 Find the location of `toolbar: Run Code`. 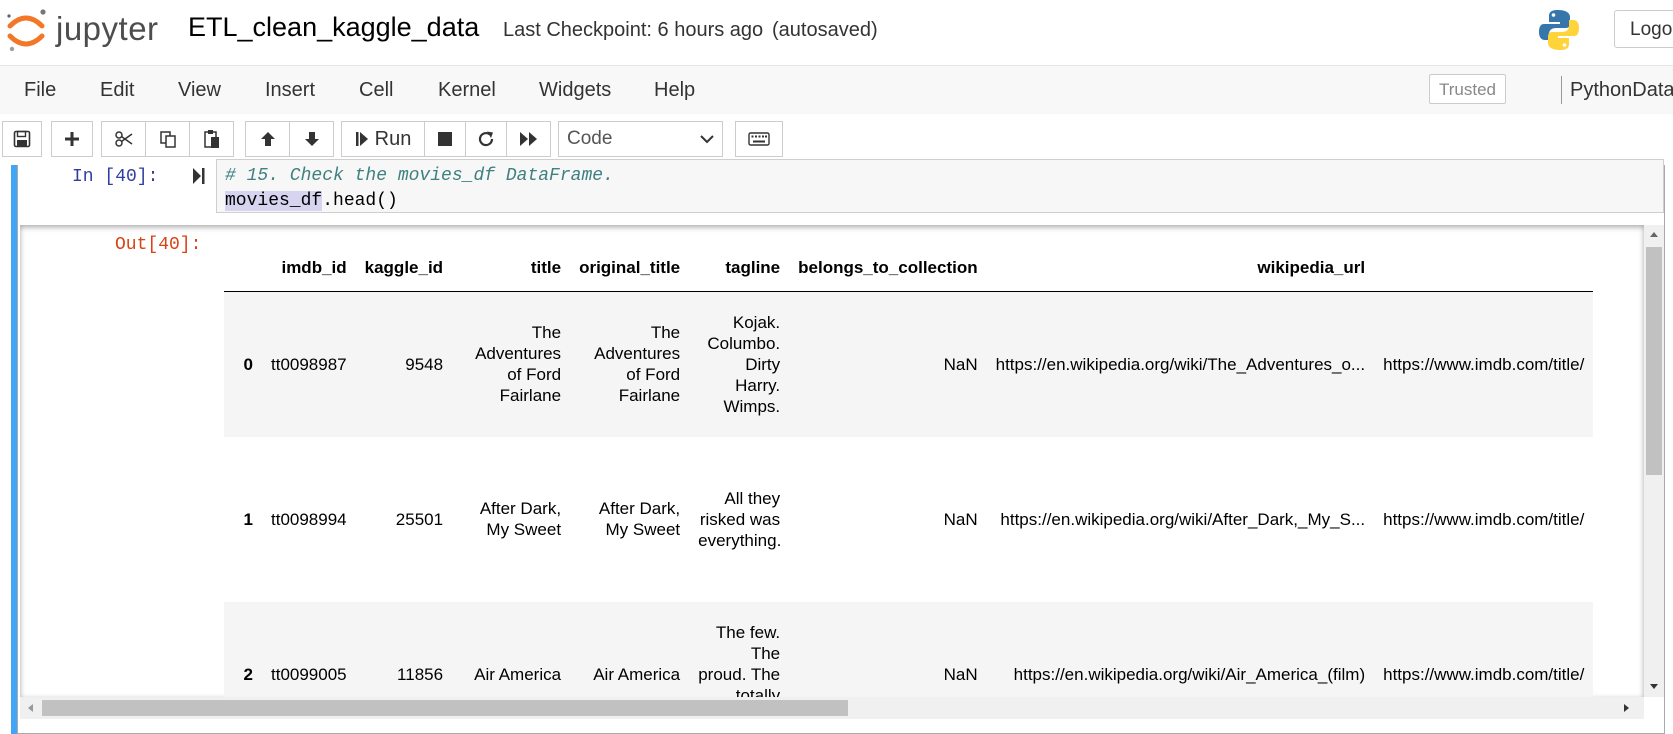

toolbar: Run Code is located at coordinates (836, 139).